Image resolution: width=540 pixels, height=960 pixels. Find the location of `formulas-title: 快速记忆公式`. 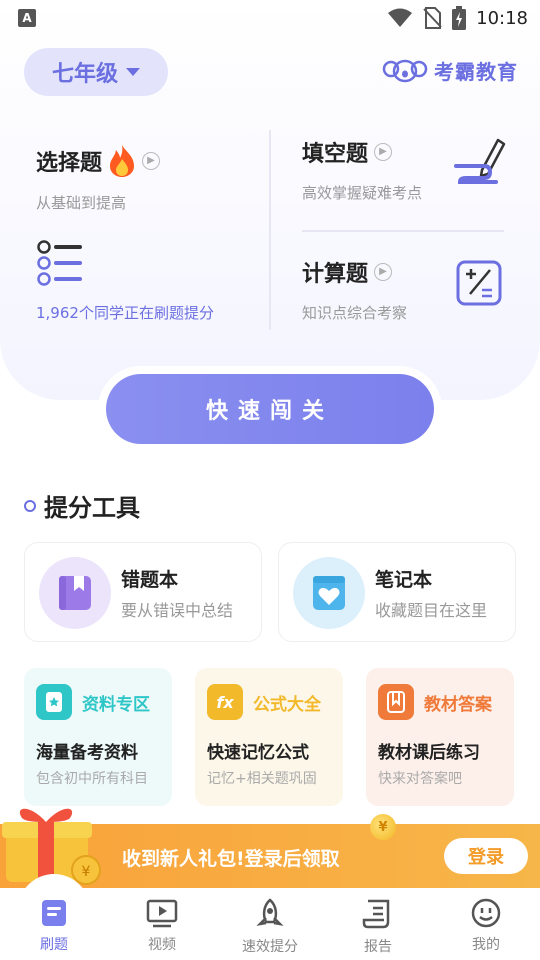

formulas-title: 快速记忆公式 is located at coordinates (258, 753).